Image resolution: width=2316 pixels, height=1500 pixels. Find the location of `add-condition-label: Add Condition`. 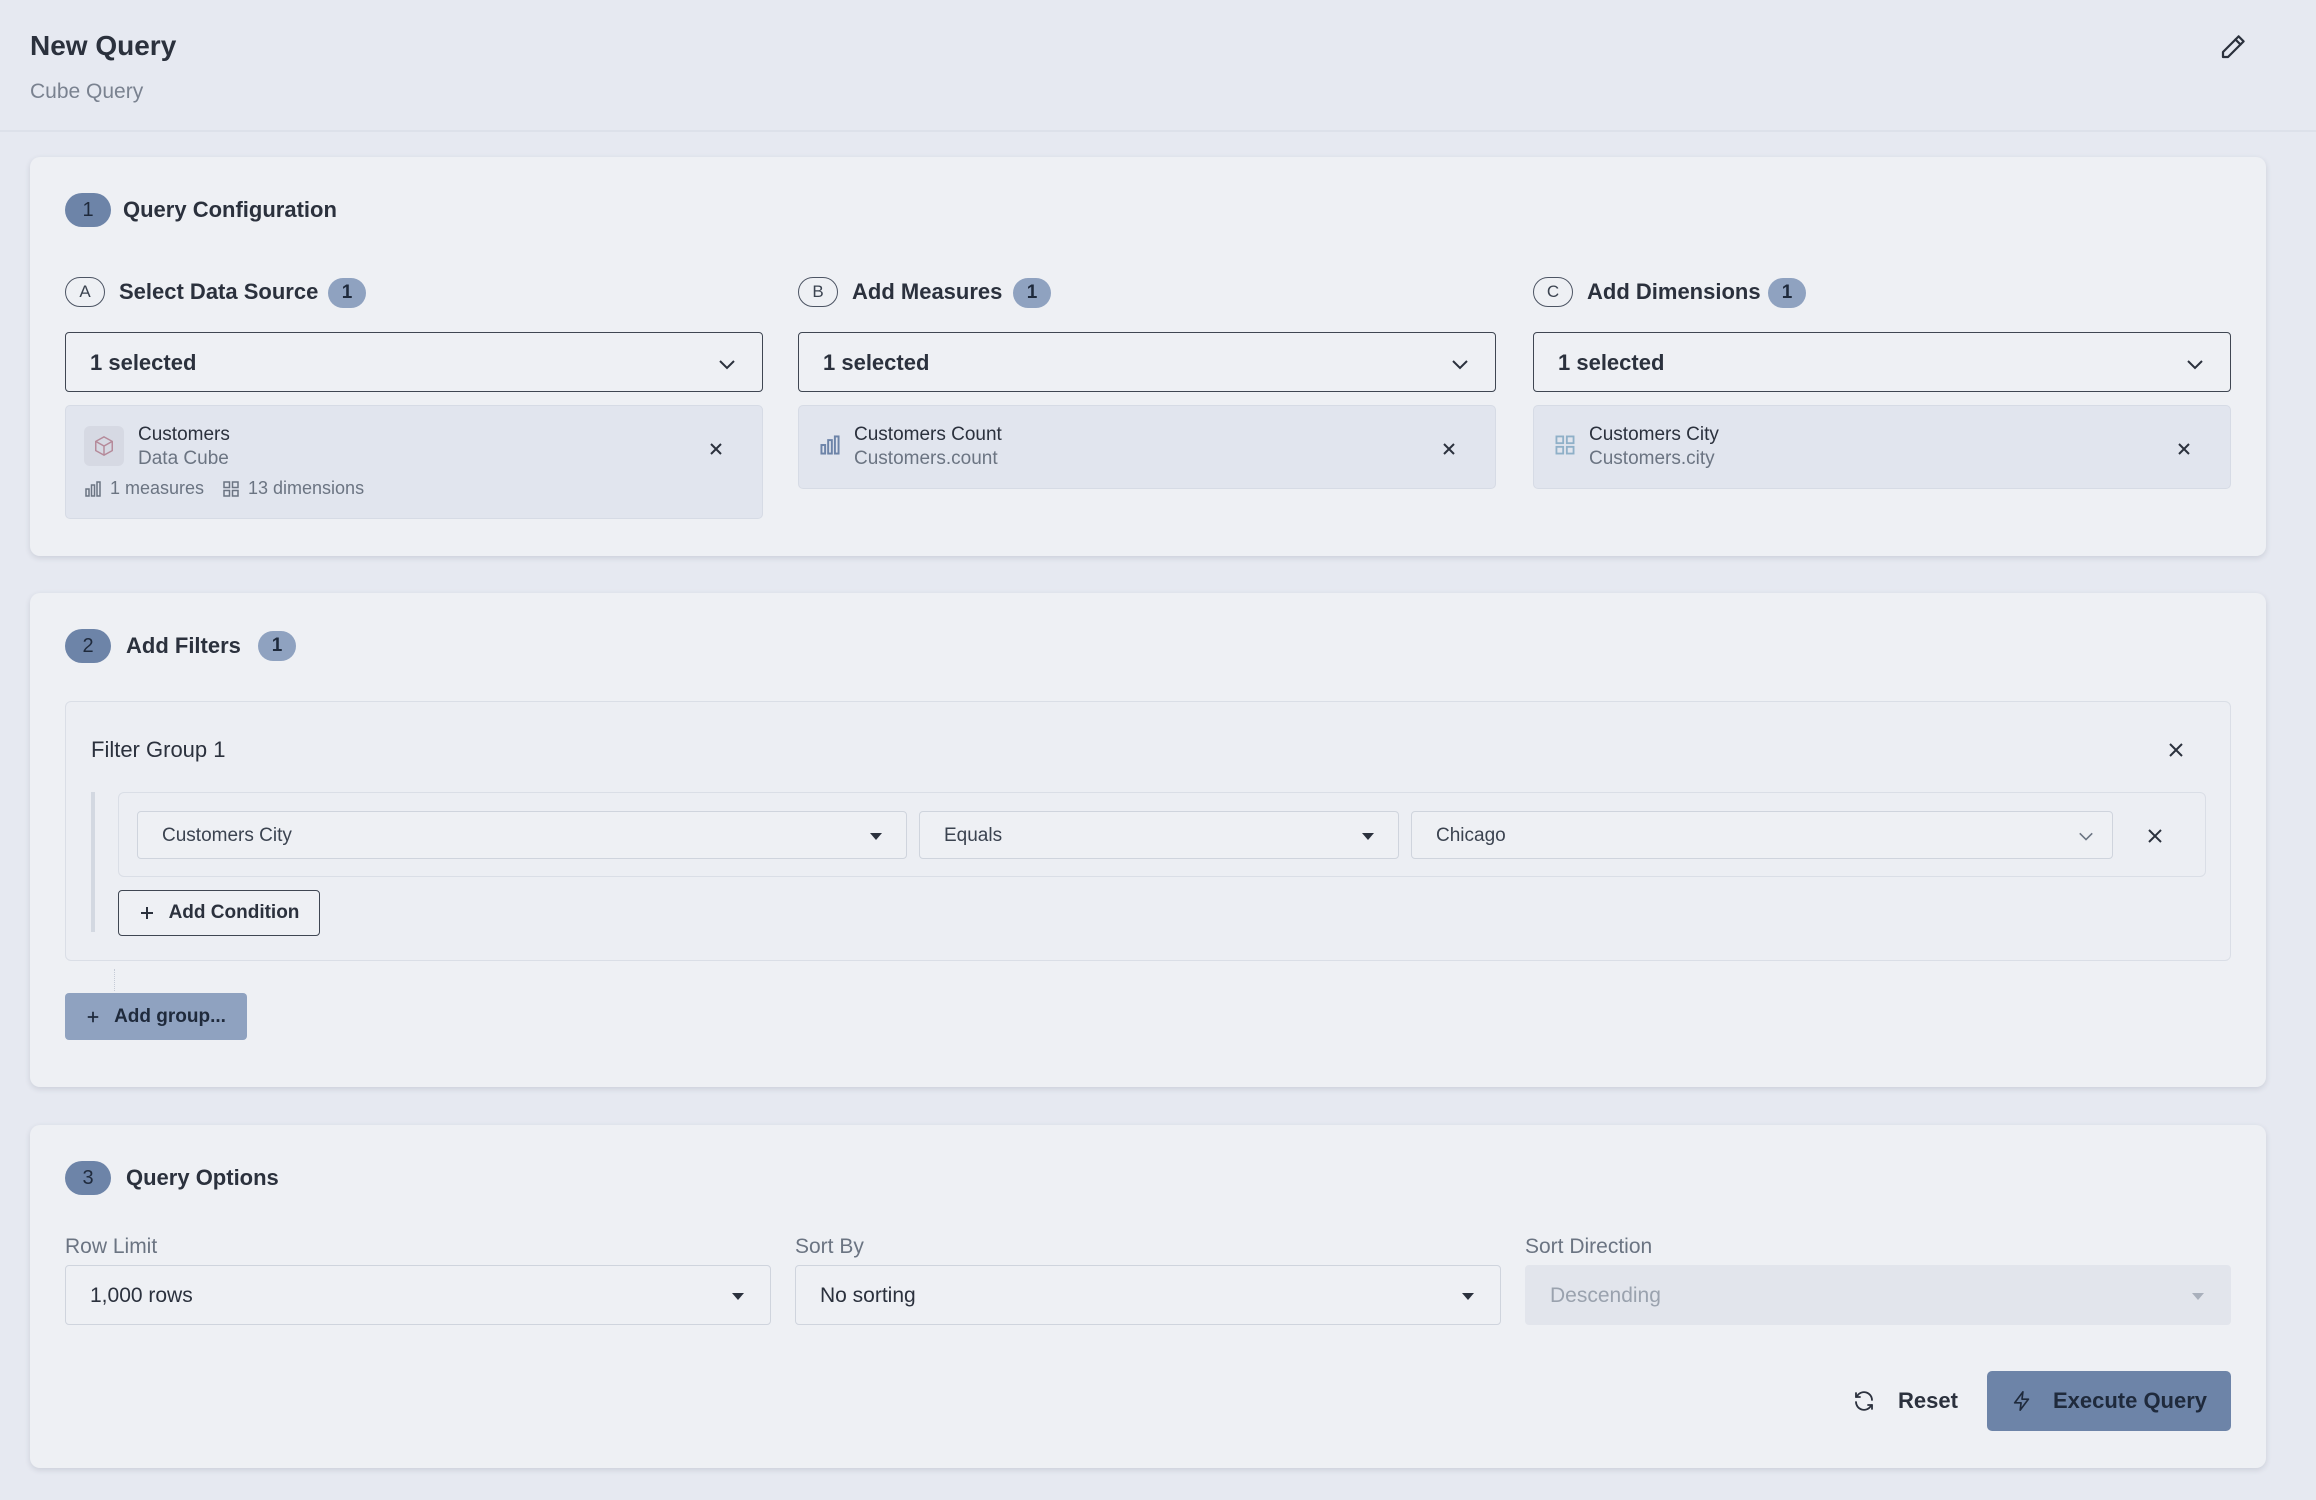

add-condition-label: Add Condition is located at coordinates (234, 912).